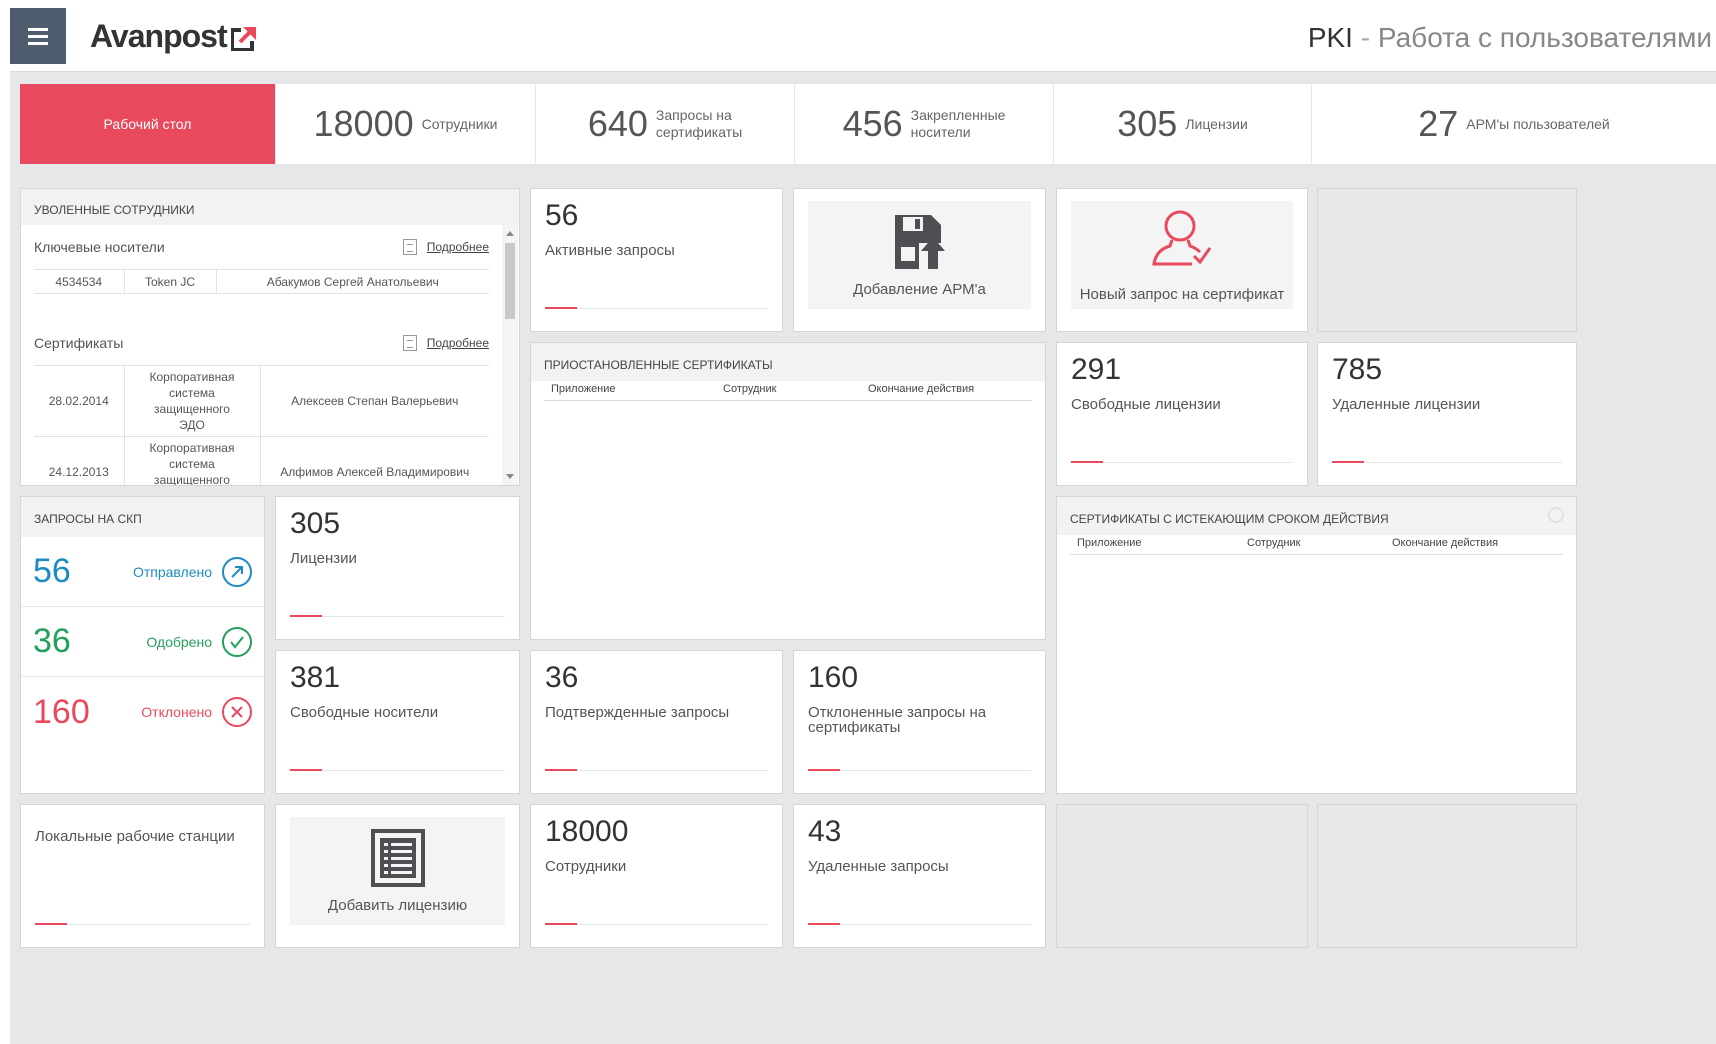  I want to click on skp-sent-row: 56 Отправлено, so click(142, 572).